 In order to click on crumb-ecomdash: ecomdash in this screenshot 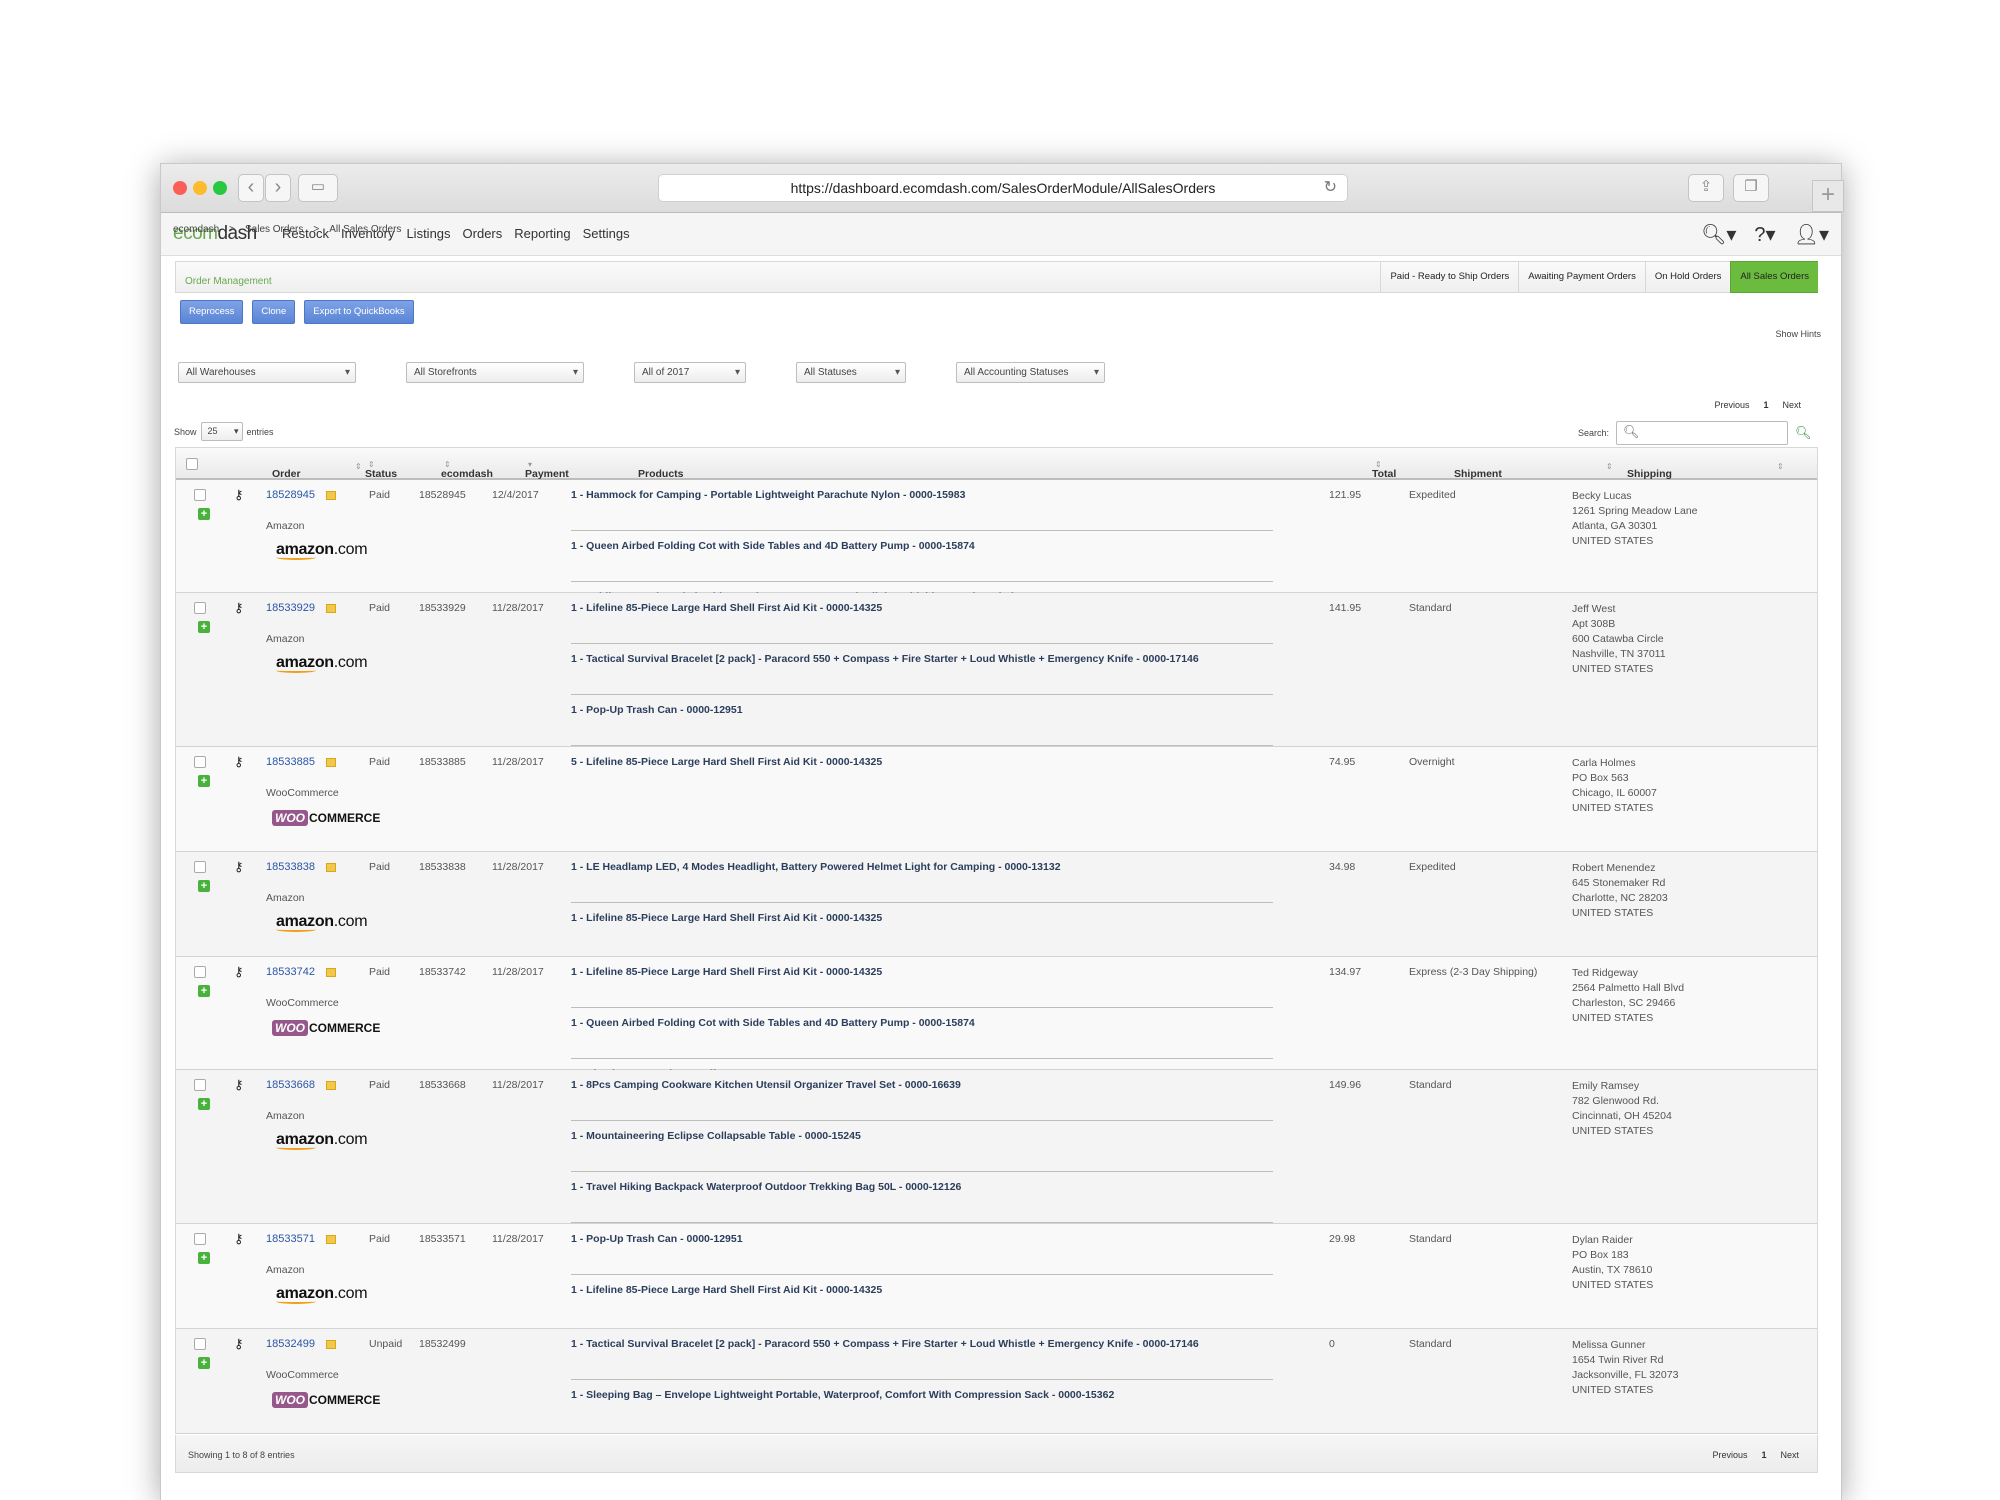, I will do `click(196, 229)`.